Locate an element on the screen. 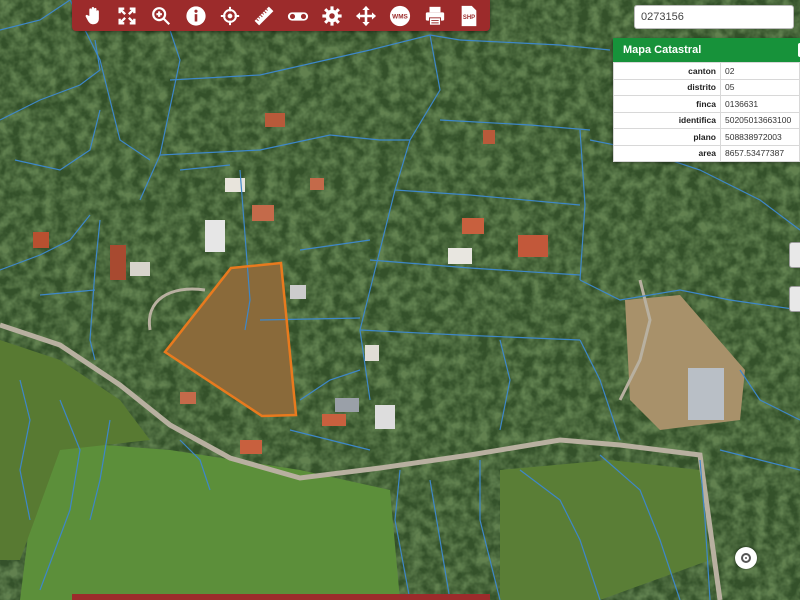 This screenshot has width=800, height=600. attr-key: canton is located at coordinates (667, 71).